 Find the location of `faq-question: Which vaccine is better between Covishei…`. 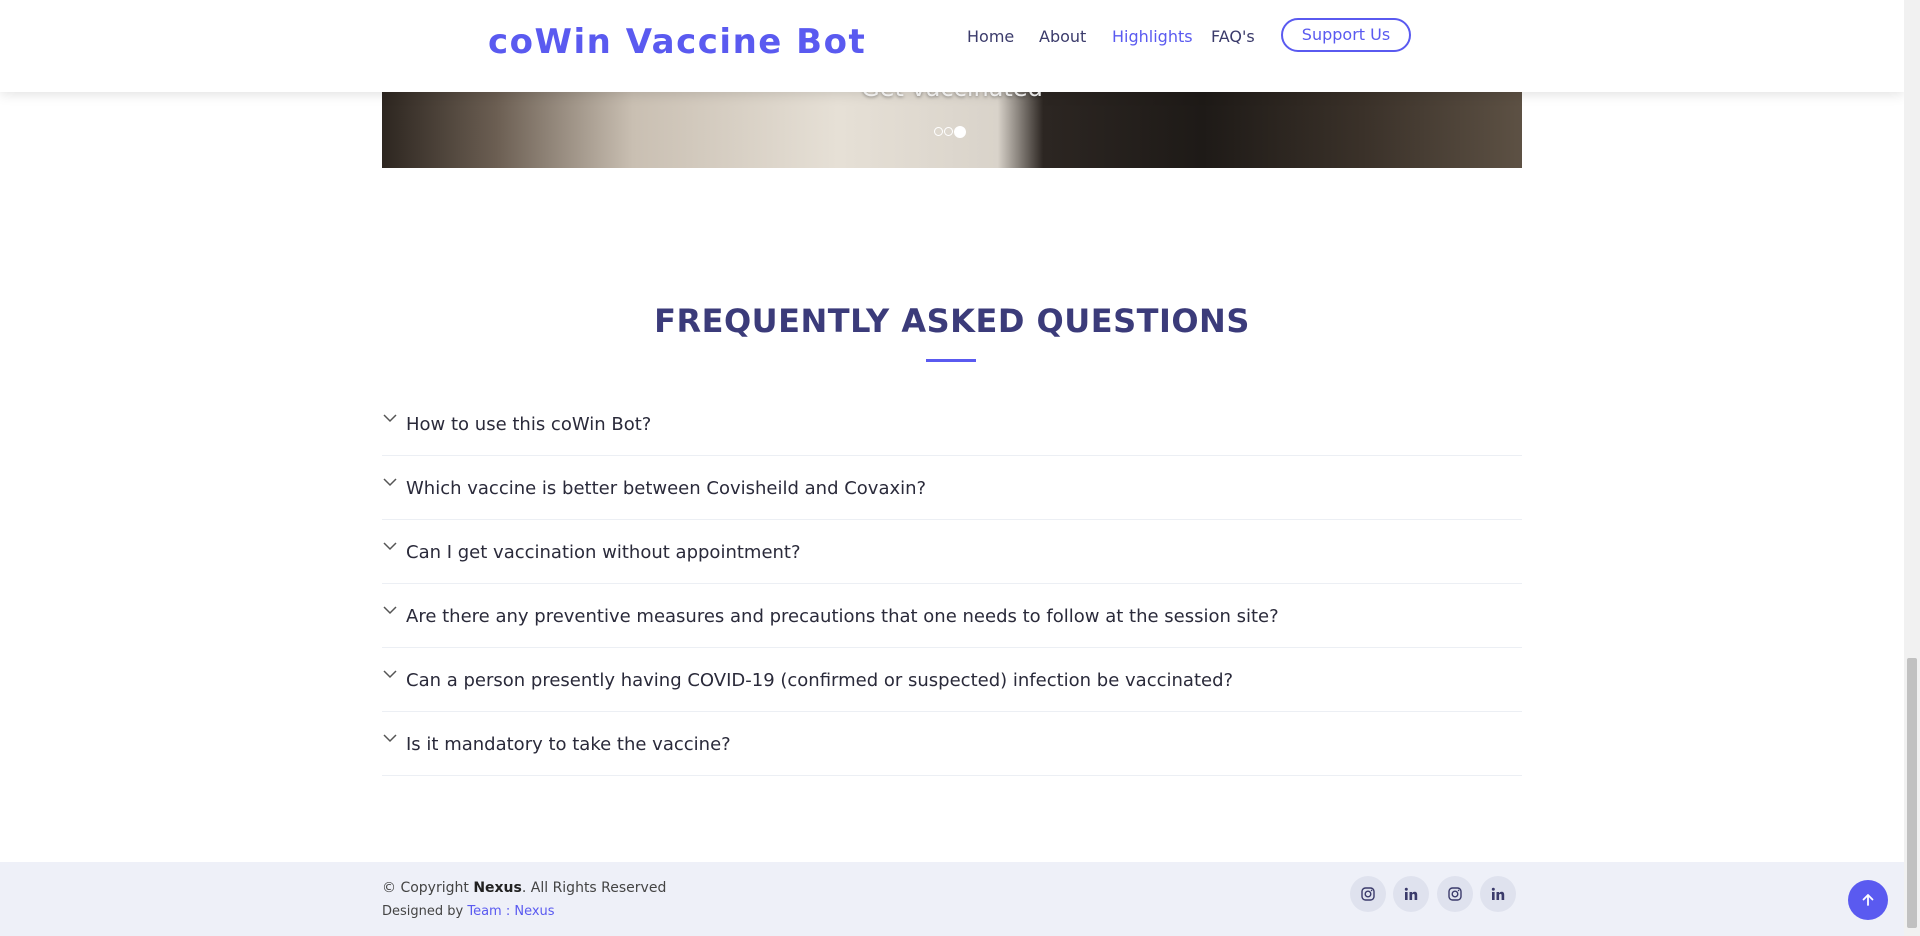

faq-question: Which vaccine is better between Covishei… is located at coordinates (666, 488).